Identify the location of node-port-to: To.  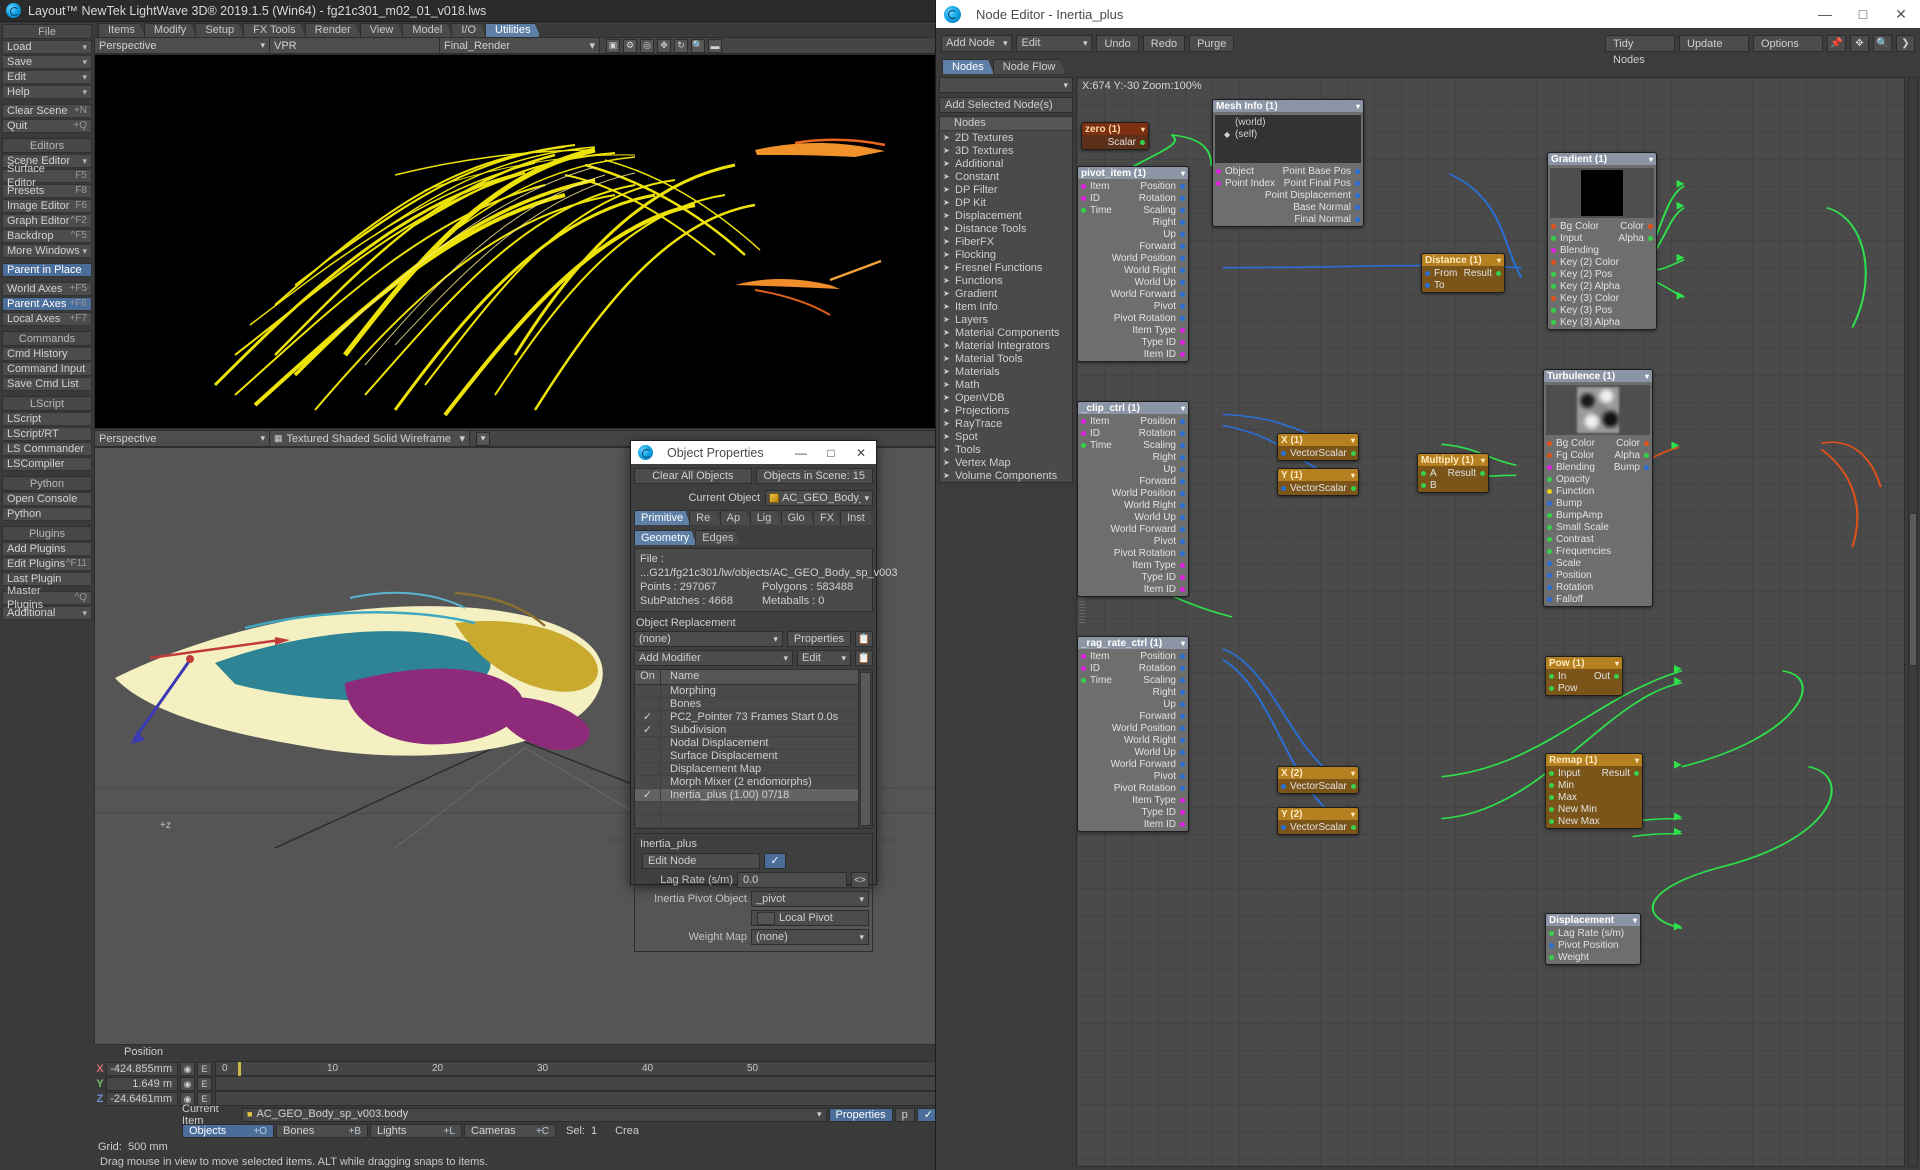
(1463, 285).